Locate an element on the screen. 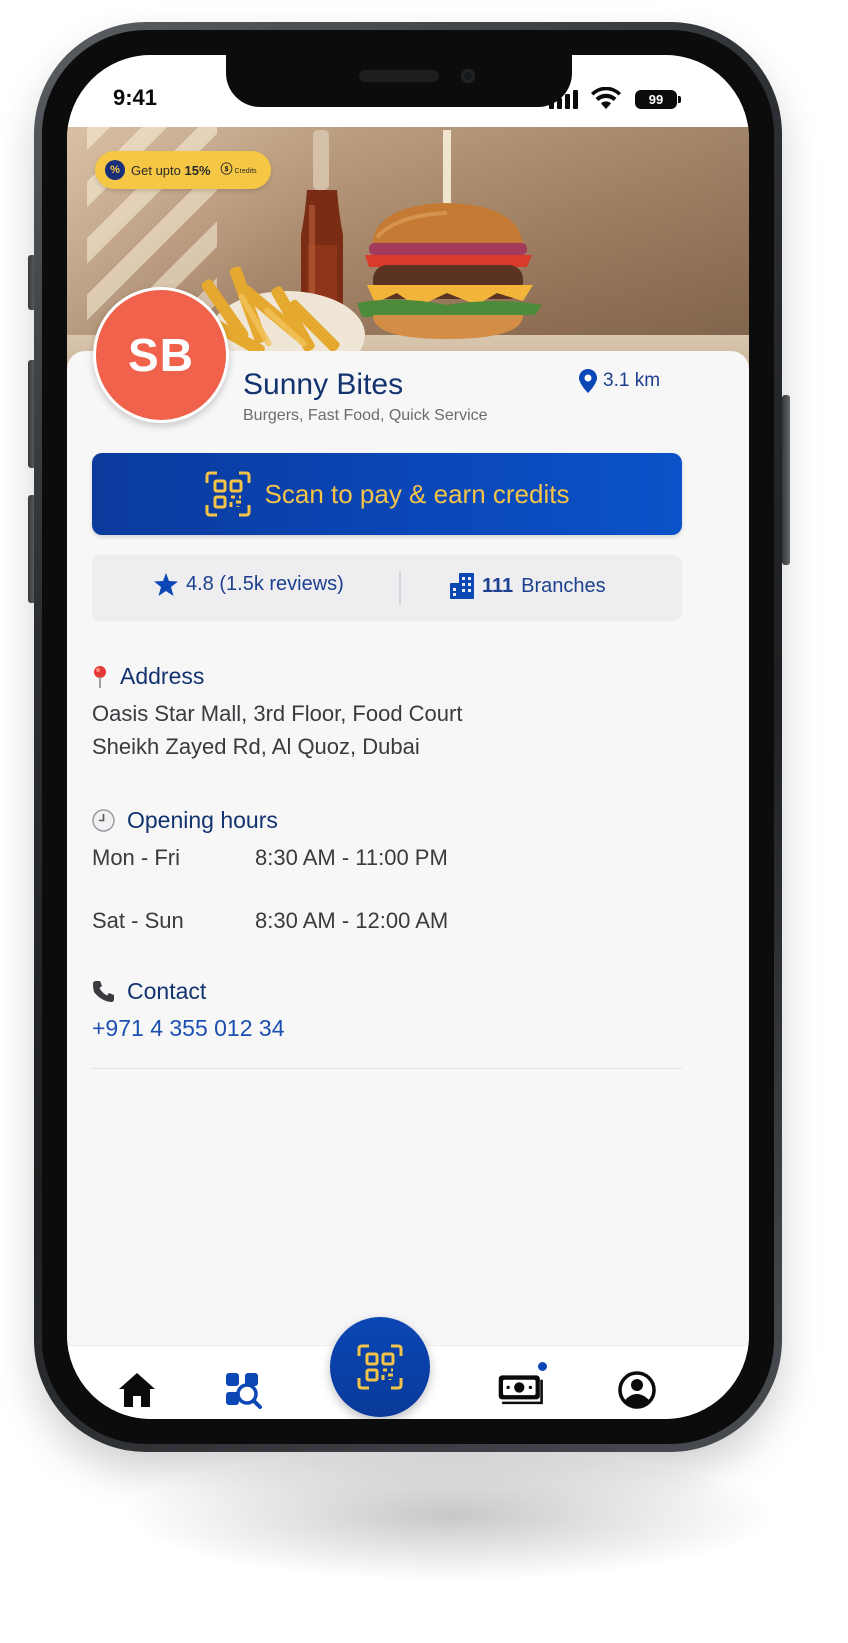  scan-fab-button is located at coordinates (380, 1367).